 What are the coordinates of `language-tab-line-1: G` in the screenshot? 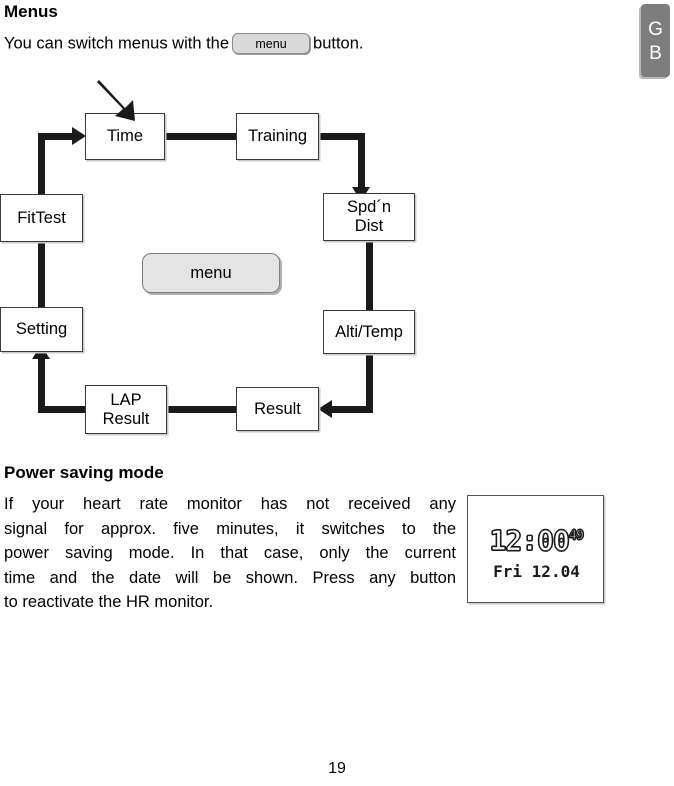 It's located at (655, 29).